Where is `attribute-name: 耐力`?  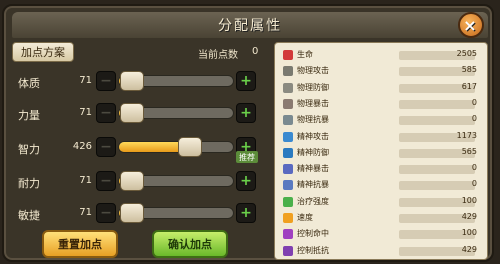 attribute-name: 耐力 is located at coordinates (29, 183).